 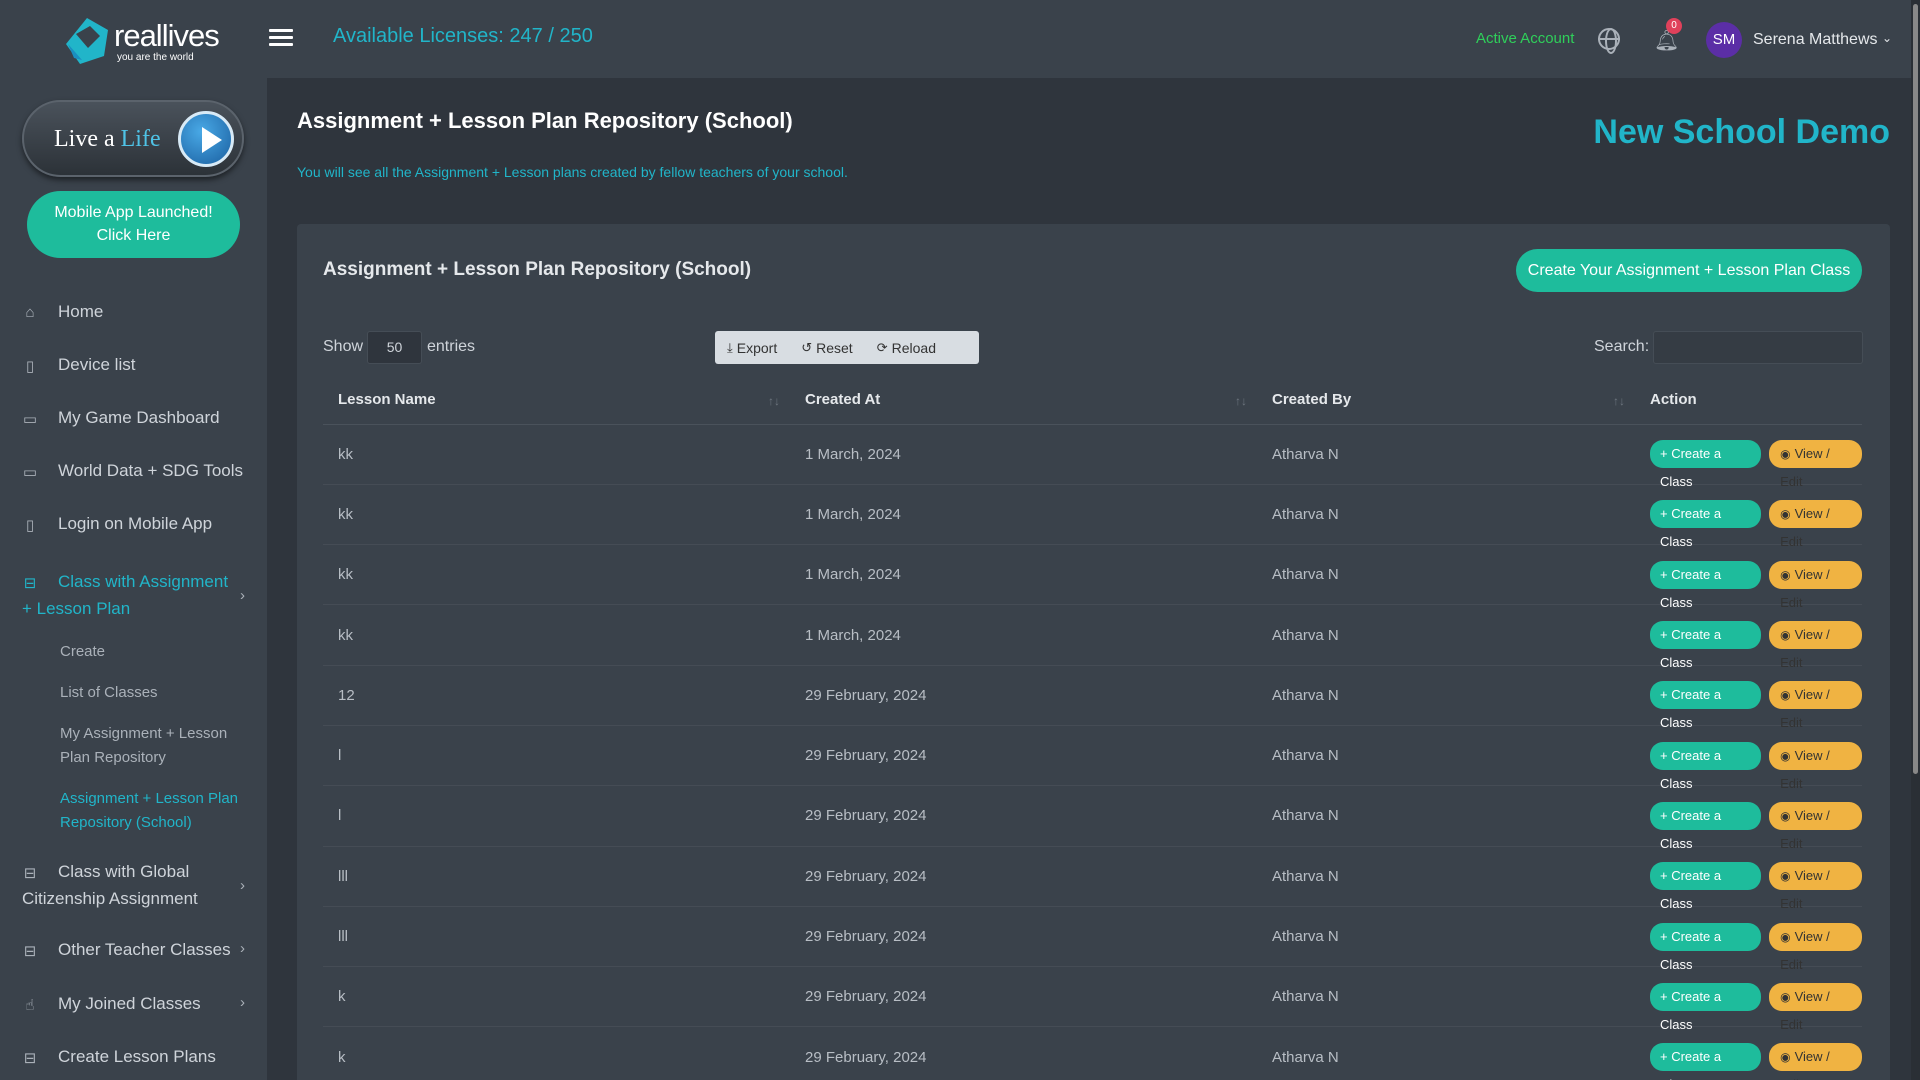 I want to click on globe-icon, so click(x=1609, y=41).